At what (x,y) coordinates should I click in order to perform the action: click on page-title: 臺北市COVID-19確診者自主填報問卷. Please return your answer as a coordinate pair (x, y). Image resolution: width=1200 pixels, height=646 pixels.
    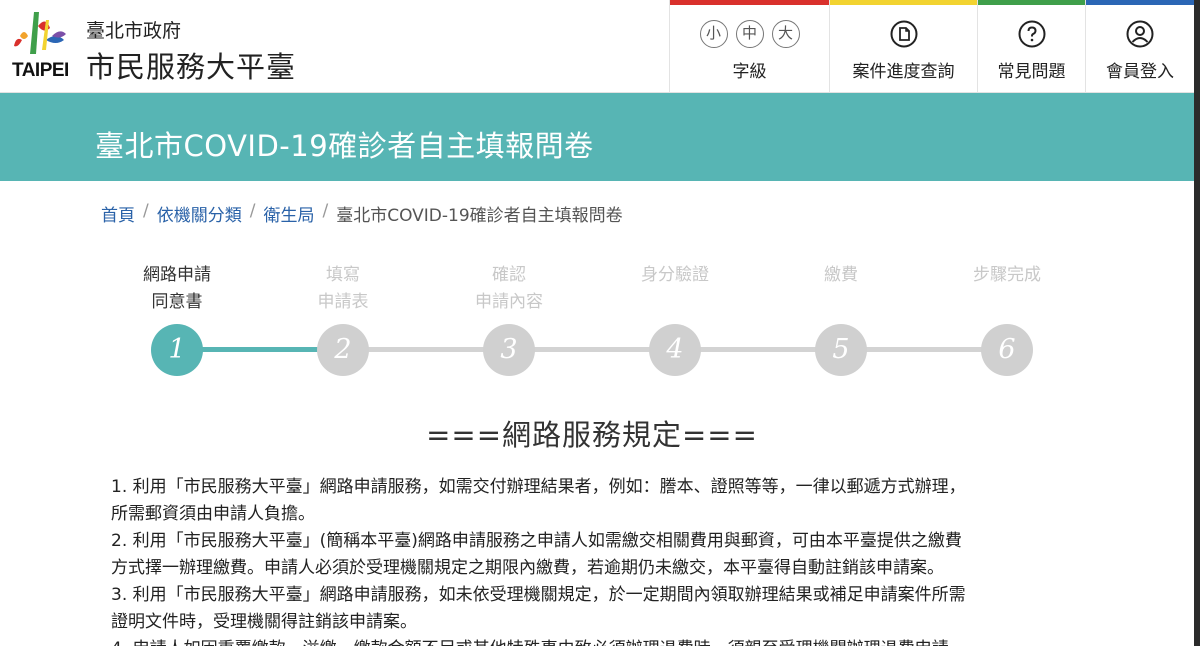
    Looking at the image, I should click on (344, 146).